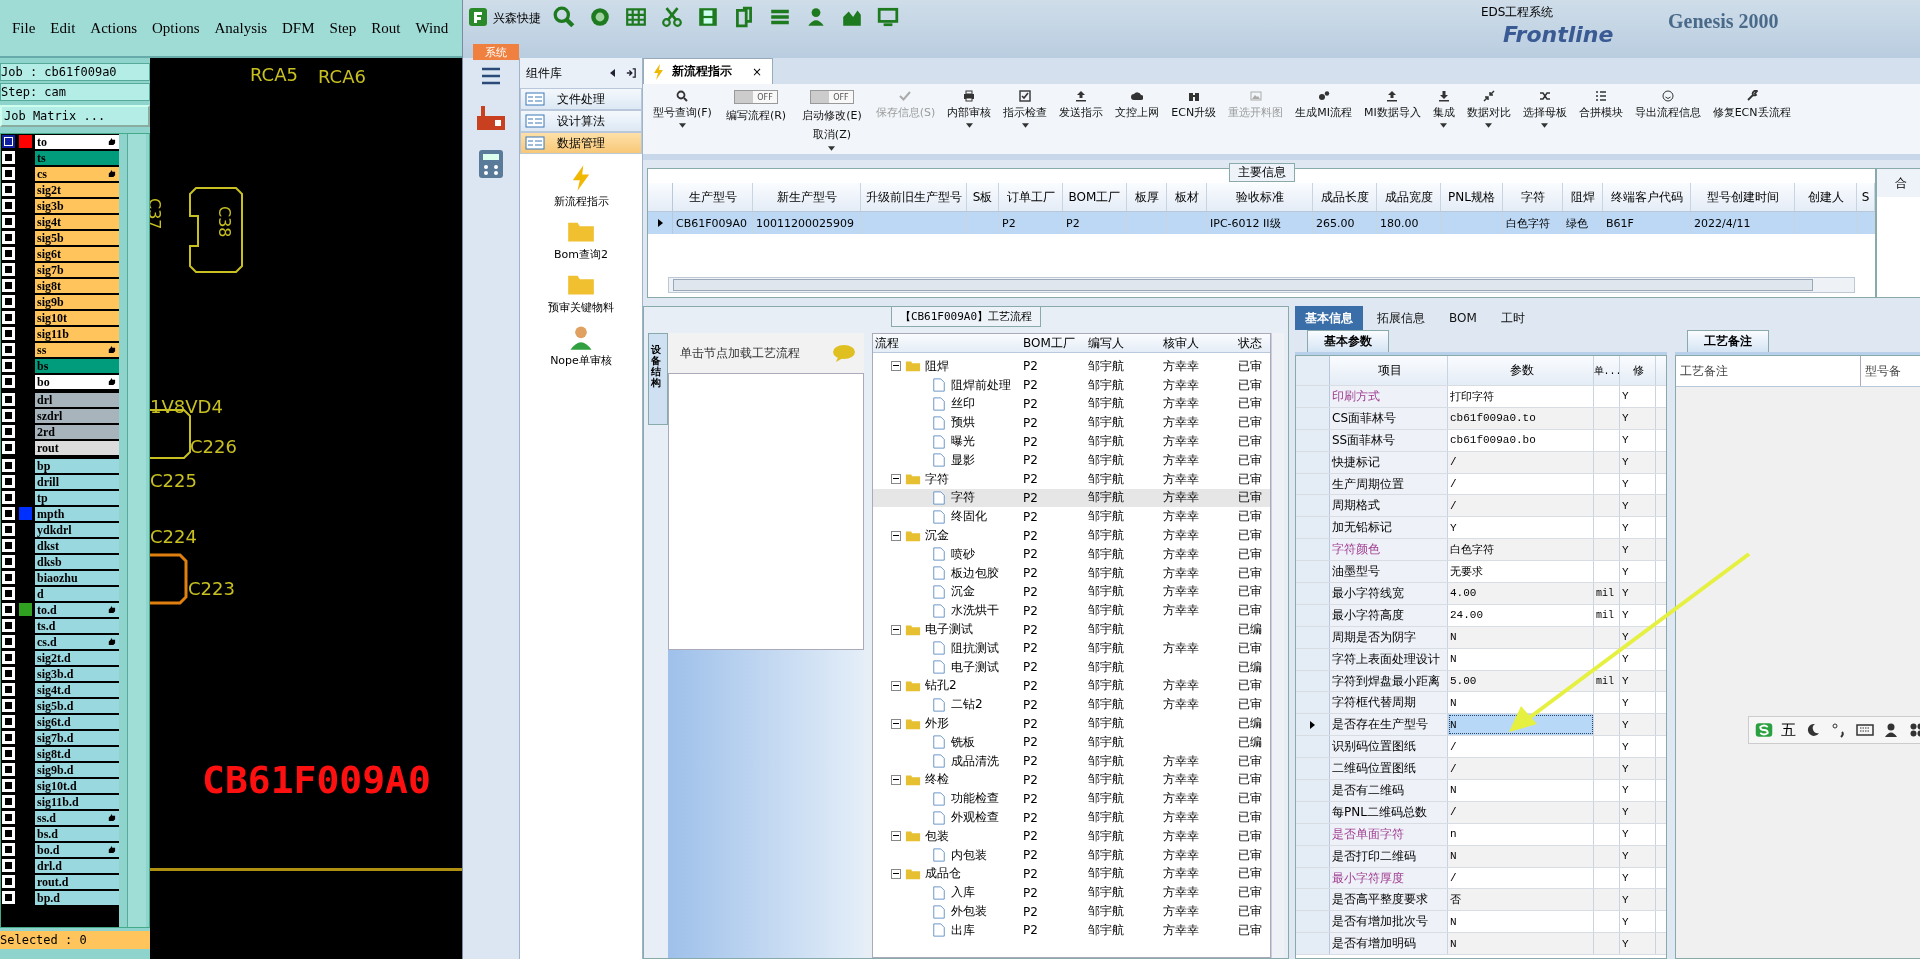 The width and height of the screenshot is (1920, 959). What do you see at coordinates (1443, 109) in the screenshot?
I see `toolbar-button: 集成` at bounding box center [1443, 109].